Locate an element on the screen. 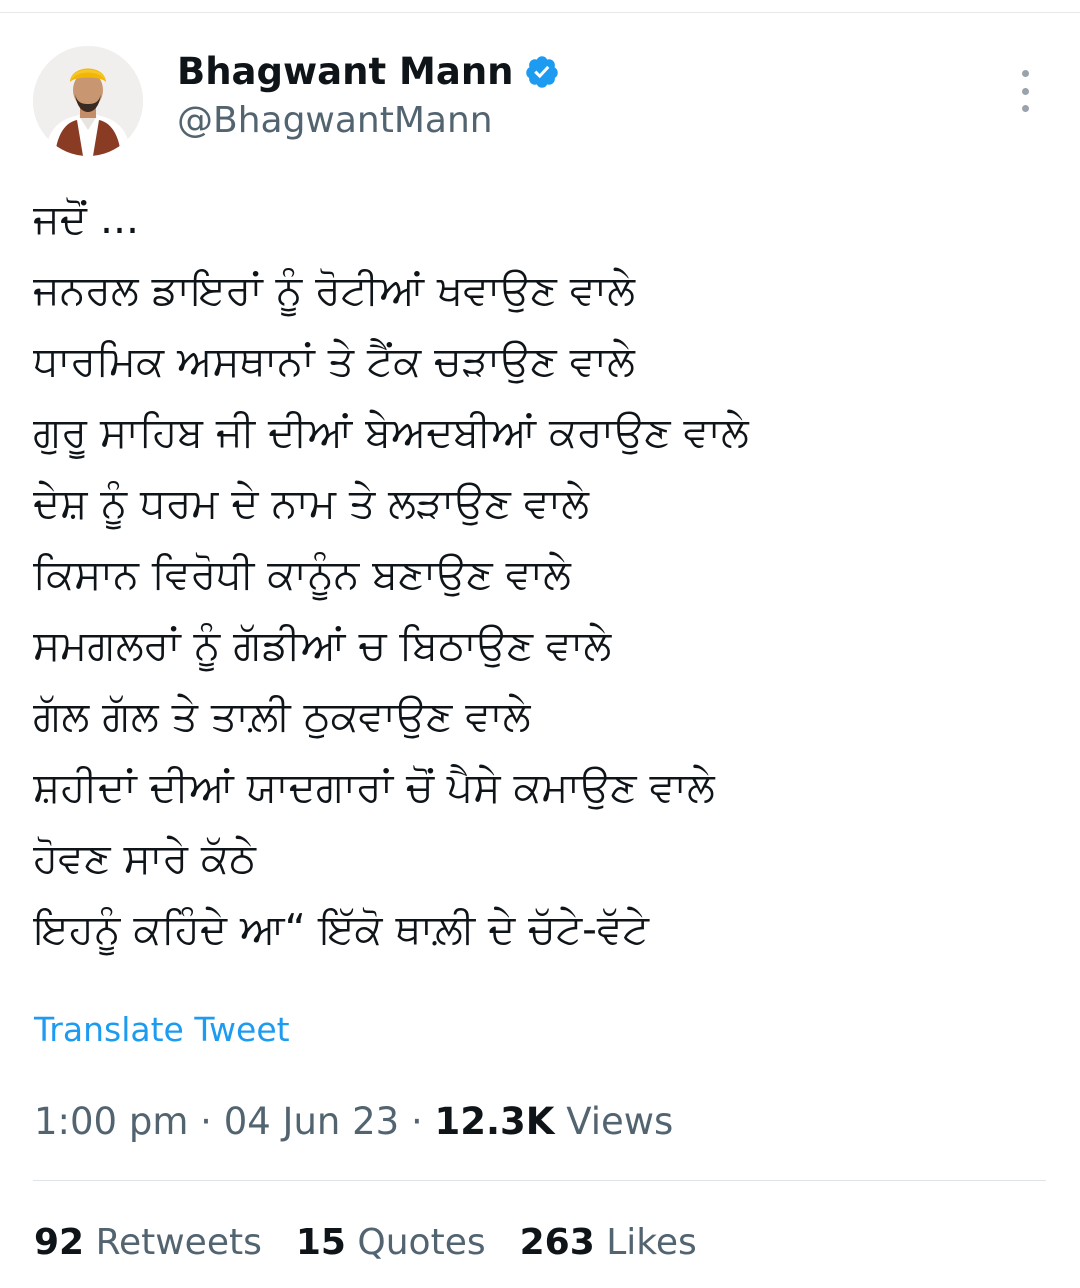  avatar-image is located at coordinates (88, 101).